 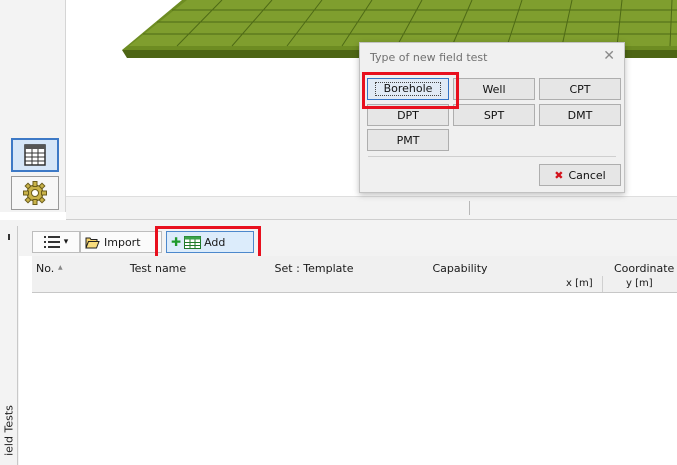 I want to click on column-header-capability: Capability, so click(x=460, y=274).